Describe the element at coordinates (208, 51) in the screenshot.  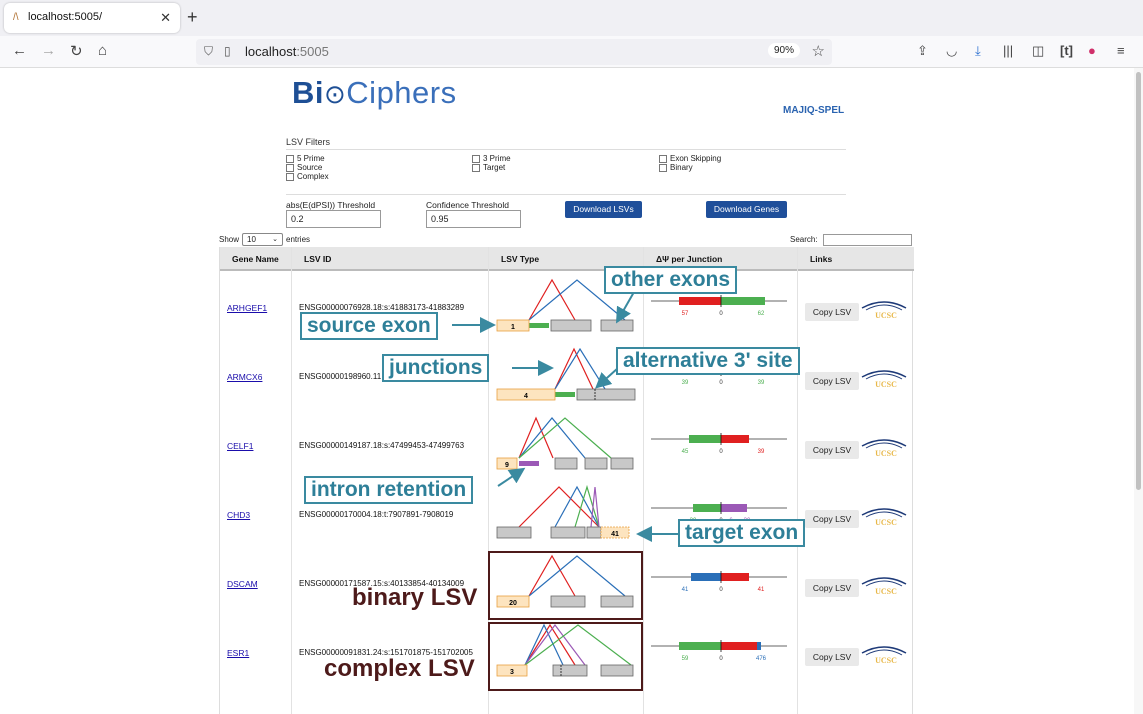
I see `shield-icon: ⛉` at that location.